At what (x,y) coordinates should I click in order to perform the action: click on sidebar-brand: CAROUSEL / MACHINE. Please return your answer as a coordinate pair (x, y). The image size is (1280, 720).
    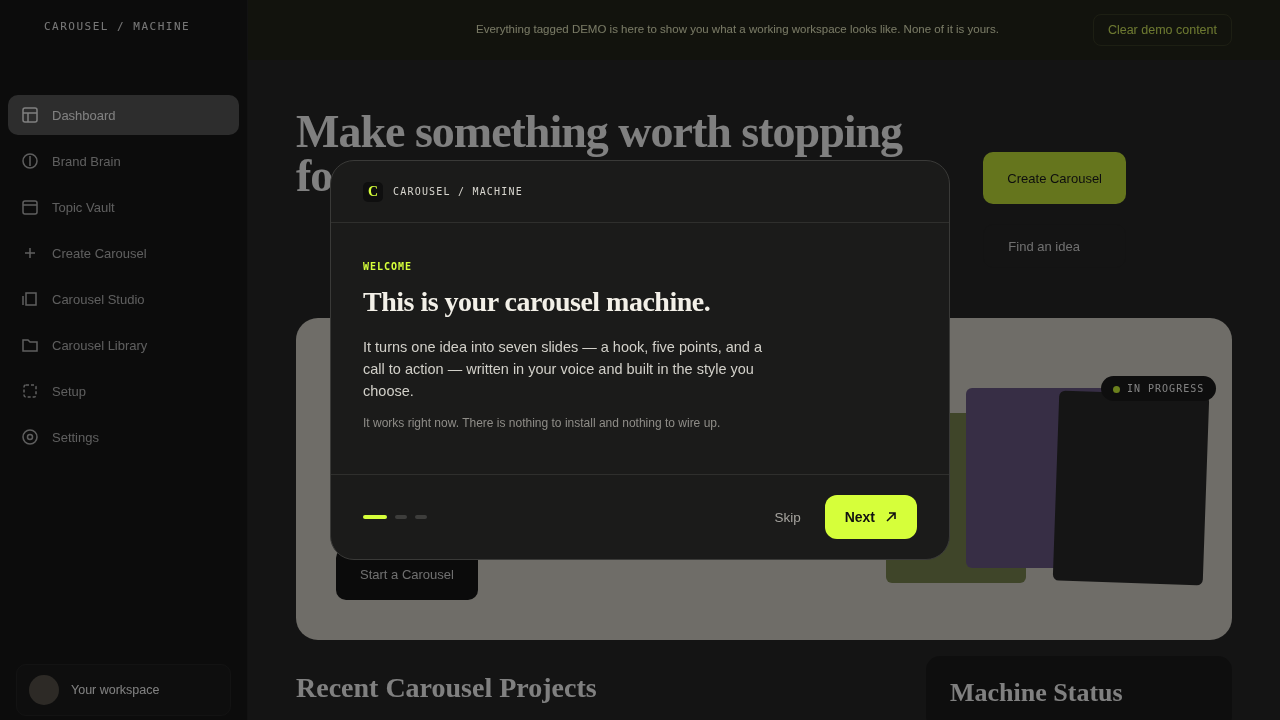
    Looking at the image, I should click on (117, 26).